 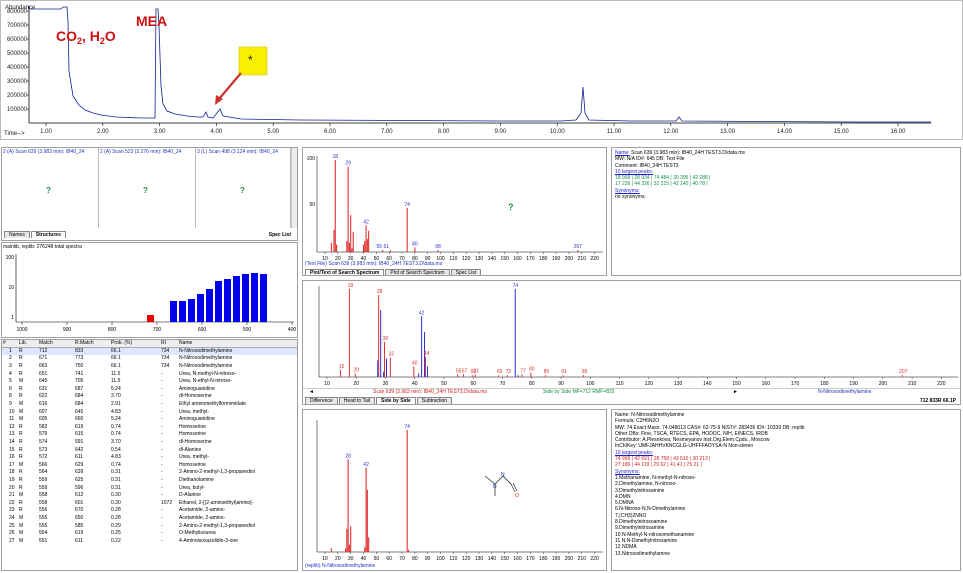 What do you see at coordinates (116, 426) in the screenshot?
I see `hit-cell: 0.74` at bounding box center [116, 426].